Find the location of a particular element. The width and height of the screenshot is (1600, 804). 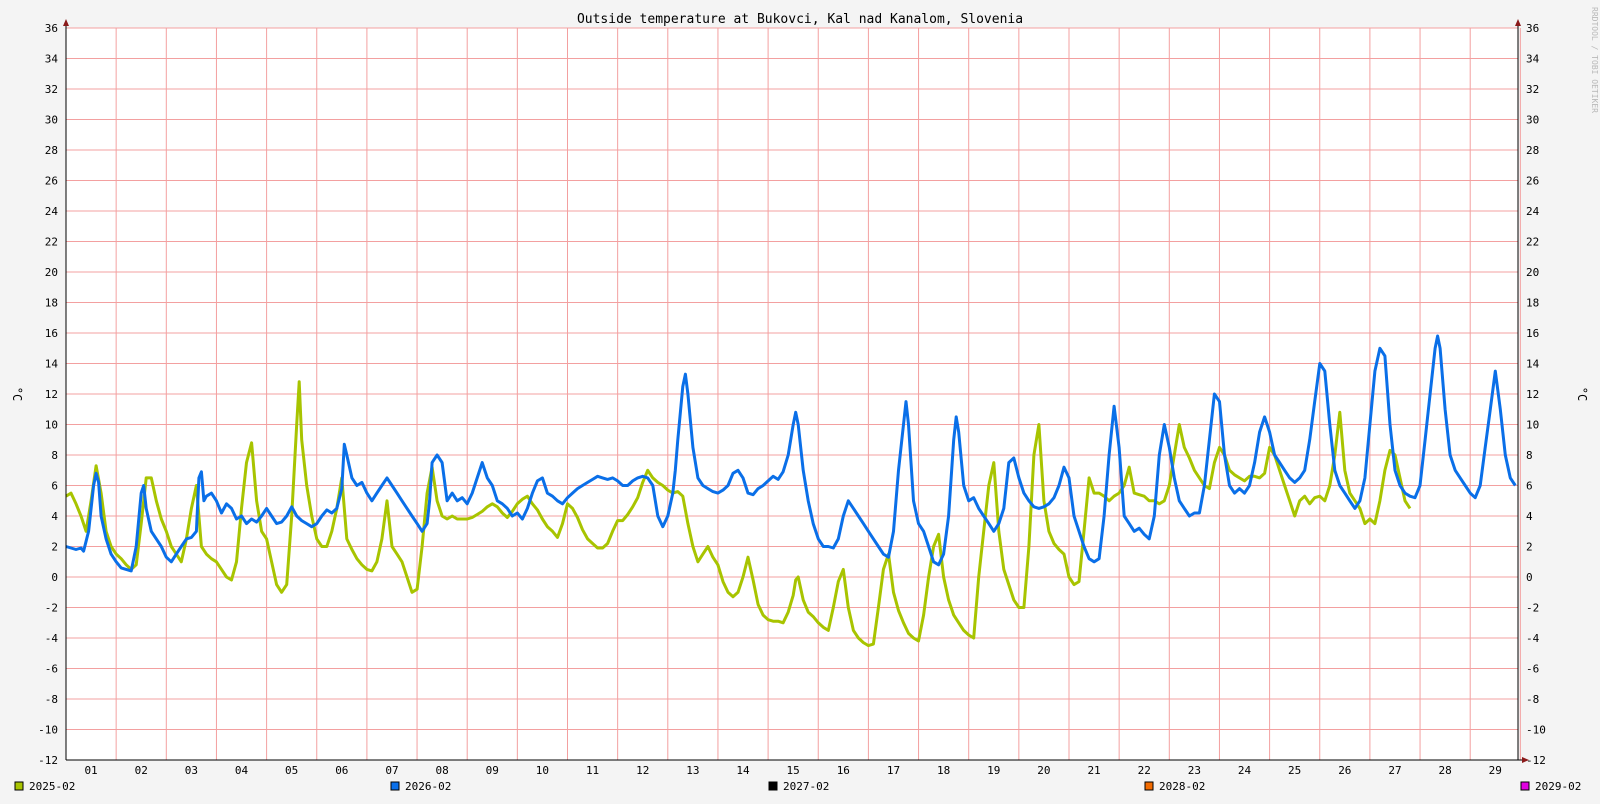

legend-label: 2029-02 is located at coordinates (1558, 786).